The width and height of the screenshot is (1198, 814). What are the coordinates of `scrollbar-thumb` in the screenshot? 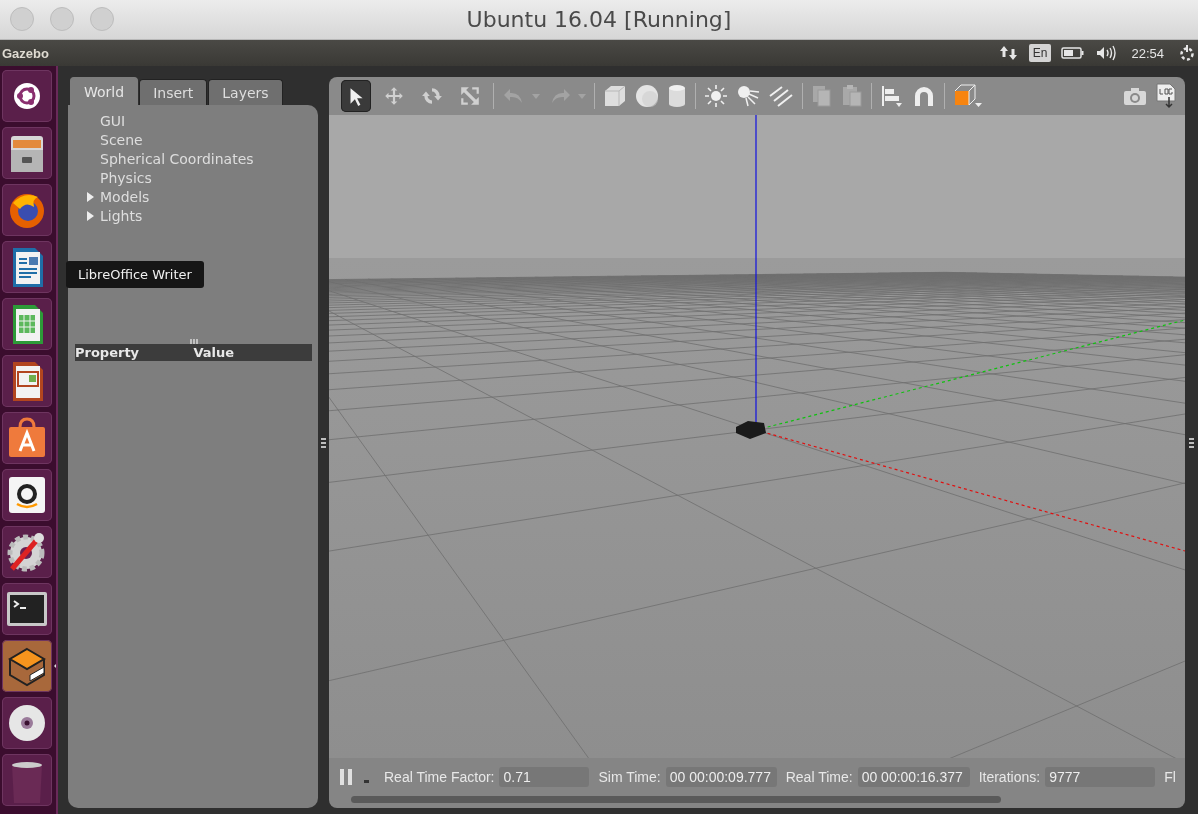 It's located at (676, 799).